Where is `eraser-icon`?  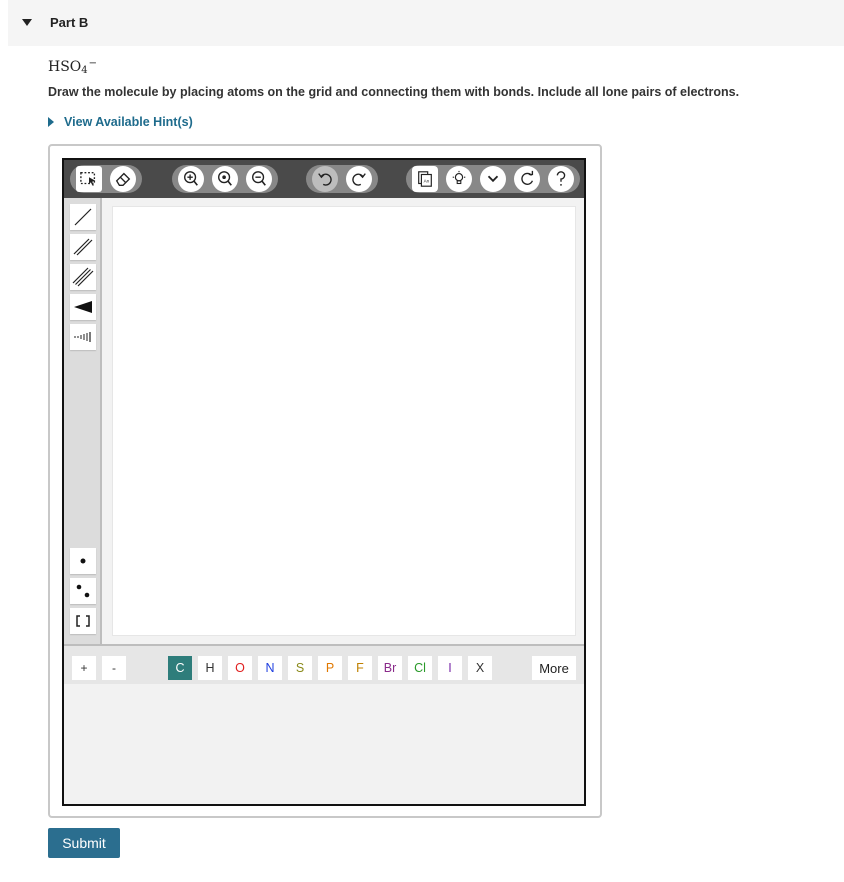
eraser-icon is located at coordinates (123, 179).